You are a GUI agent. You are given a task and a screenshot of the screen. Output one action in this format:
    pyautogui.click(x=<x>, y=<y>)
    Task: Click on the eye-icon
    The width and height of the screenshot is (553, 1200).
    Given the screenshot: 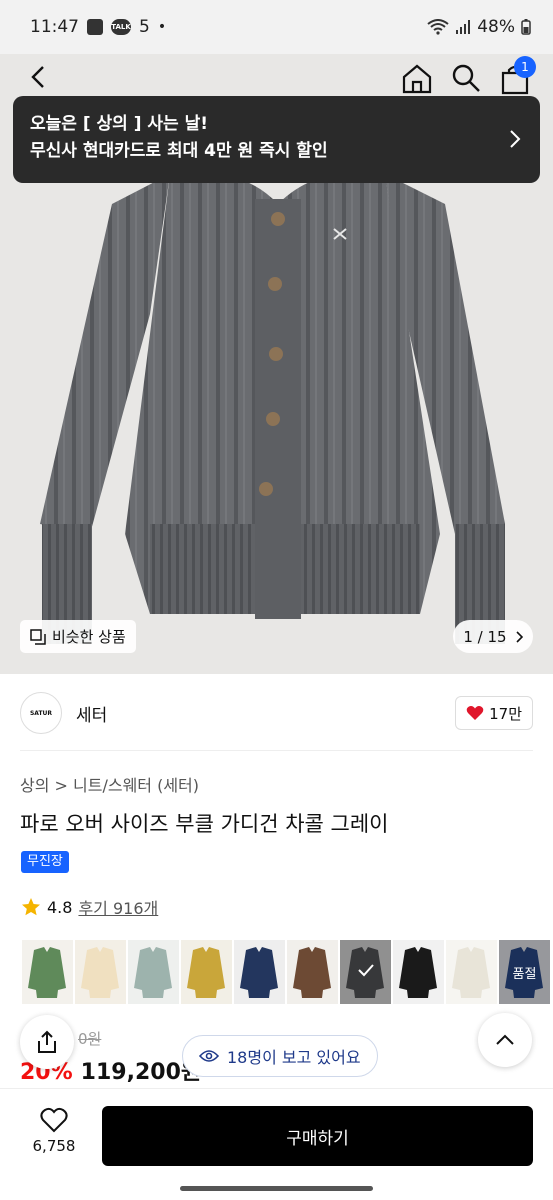 What is the action you would take?
    pyautogui.click(x=209, y=1056)
    